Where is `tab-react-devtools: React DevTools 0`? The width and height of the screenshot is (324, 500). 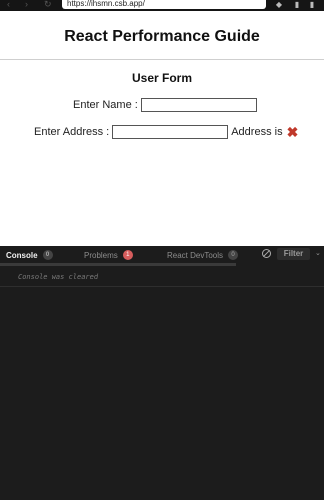
tab-react-devtools: React DevTools 0 is located at coordinates (203, 255).